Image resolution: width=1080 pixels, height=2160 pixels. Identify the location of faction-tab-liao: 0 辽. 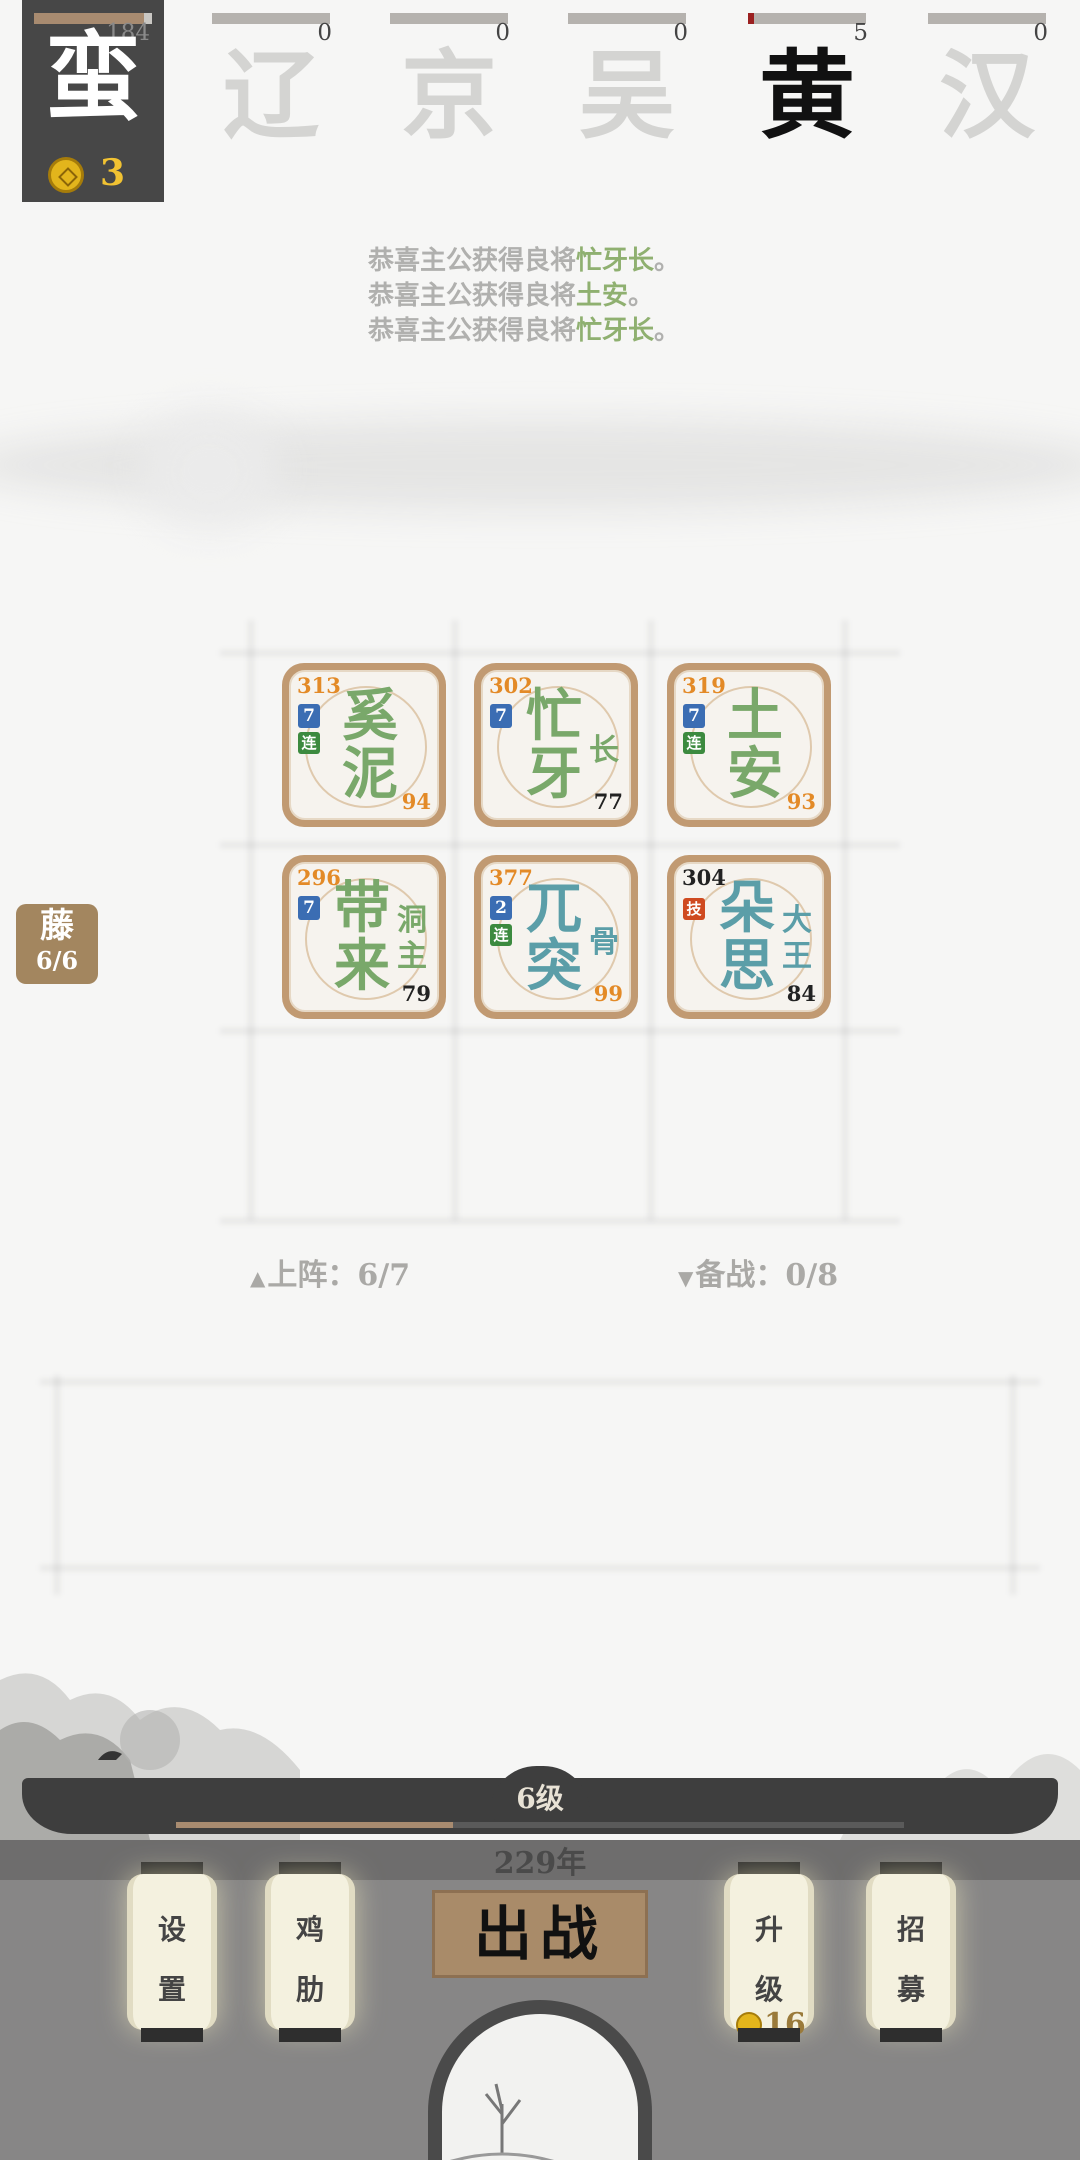
(271, 102).